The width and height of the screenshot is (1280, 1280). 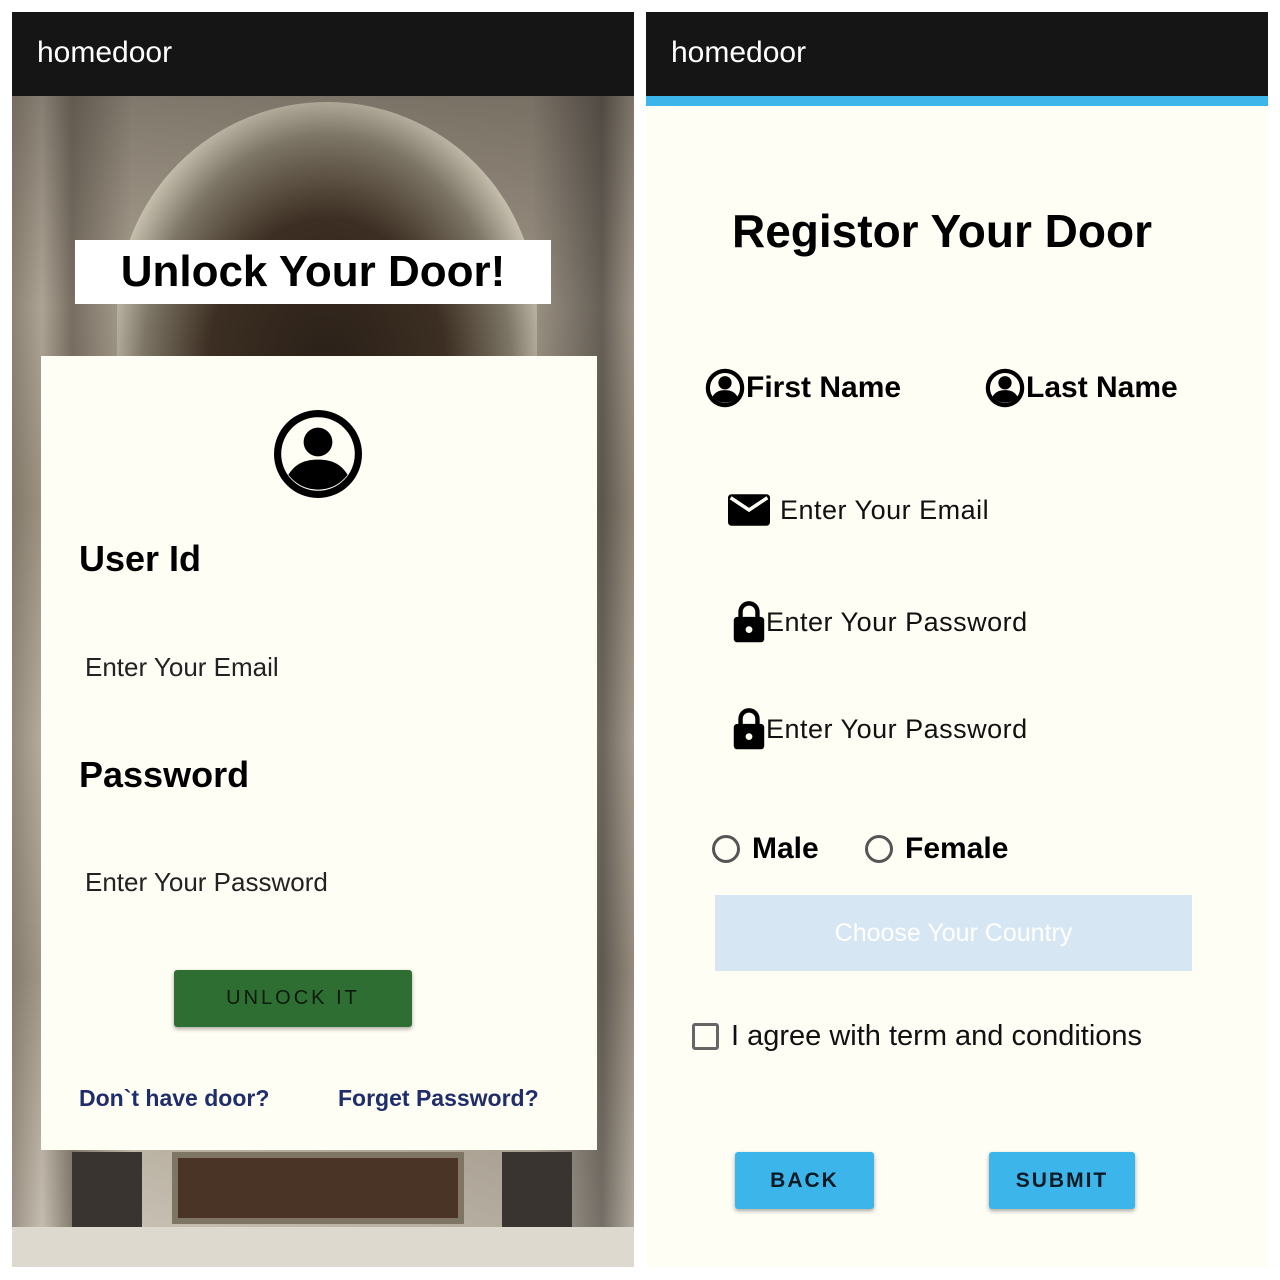 I want to click on confirm-password-field: Enter Your Password, so click(x=880, y=729).